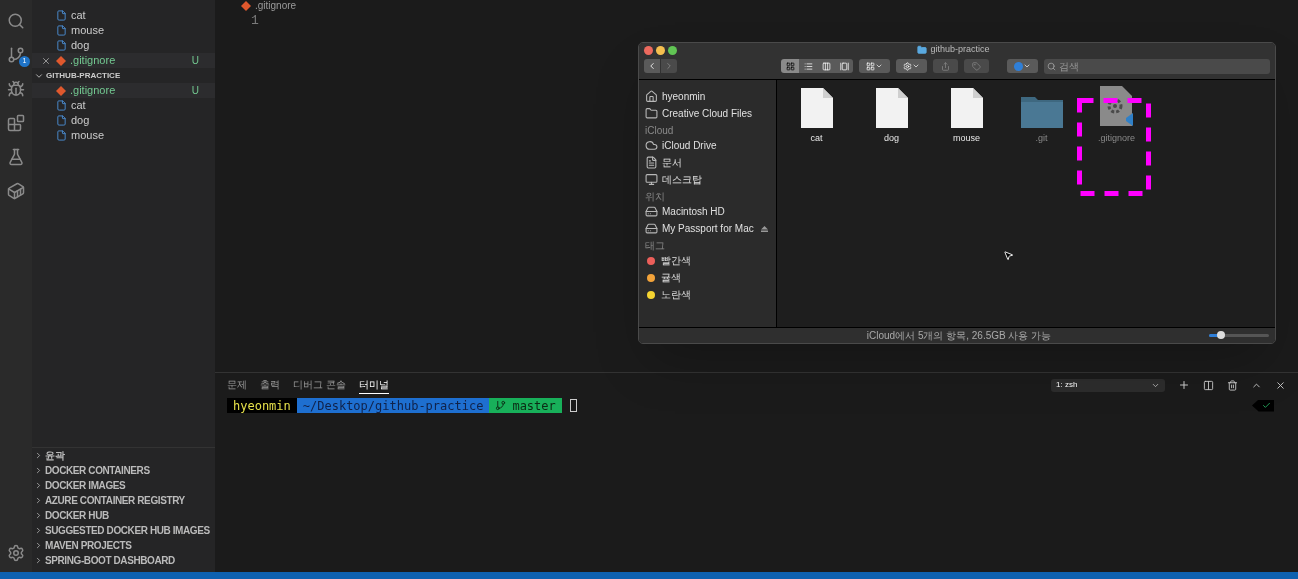  What do you see at coordinates (373, 385) in the screenshot?
I see `panel-tab: 터미널` at bounding box center [373, 385].